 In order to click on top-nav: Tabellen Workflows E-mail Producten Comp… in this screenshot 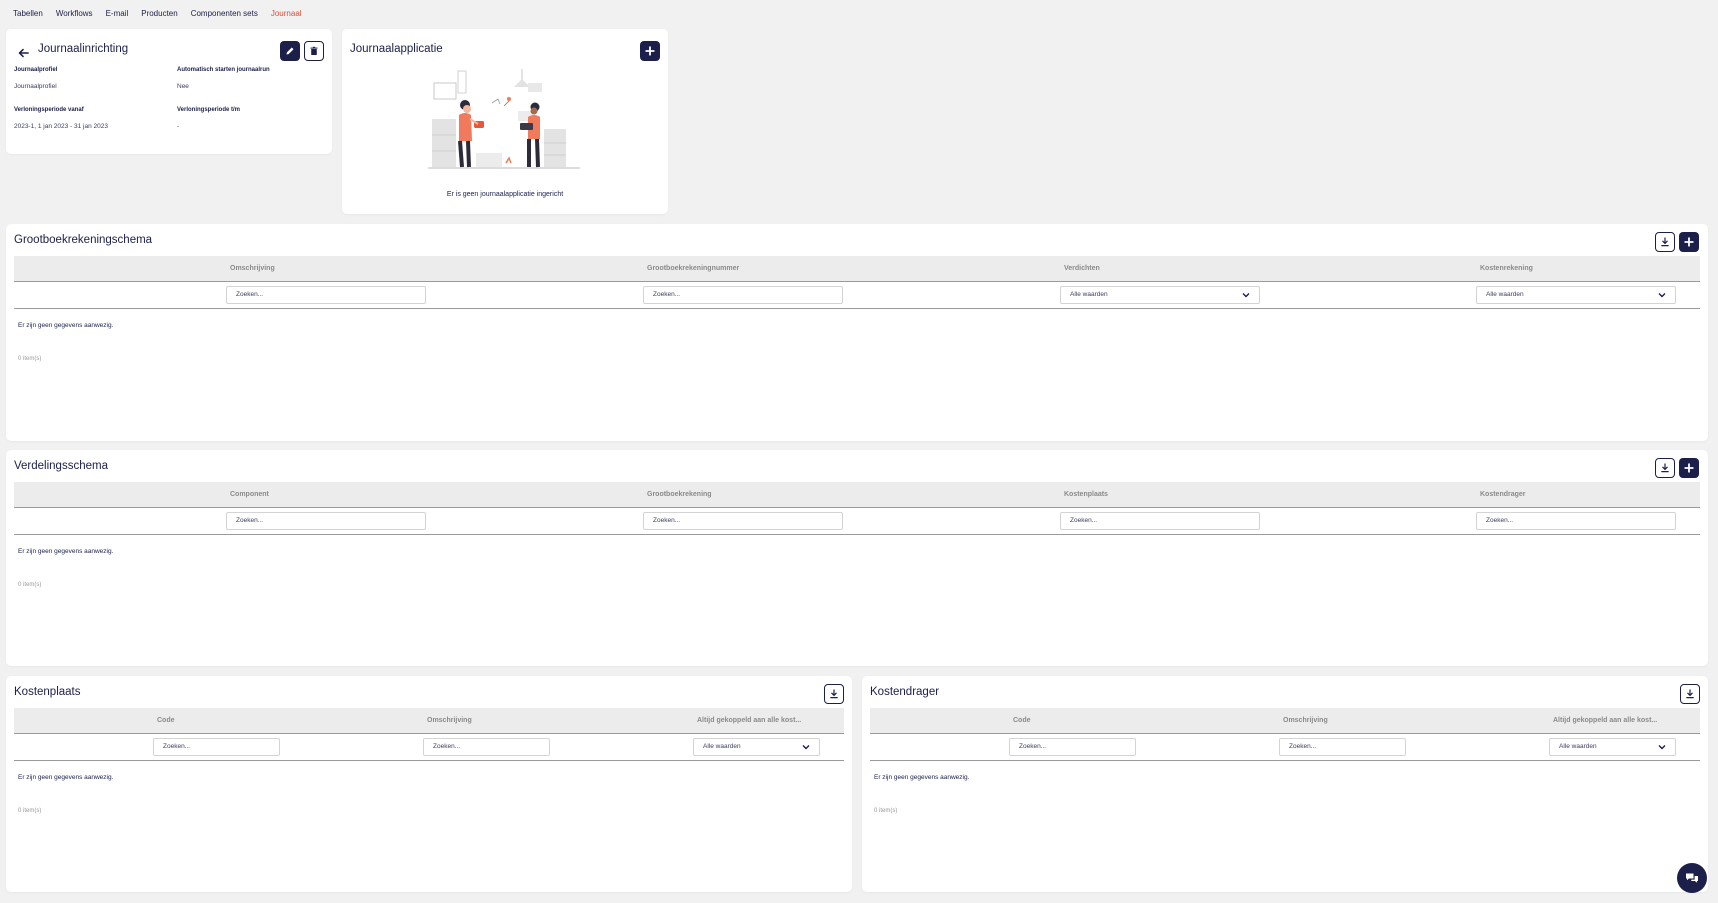, I will do `click(157, 13)`.